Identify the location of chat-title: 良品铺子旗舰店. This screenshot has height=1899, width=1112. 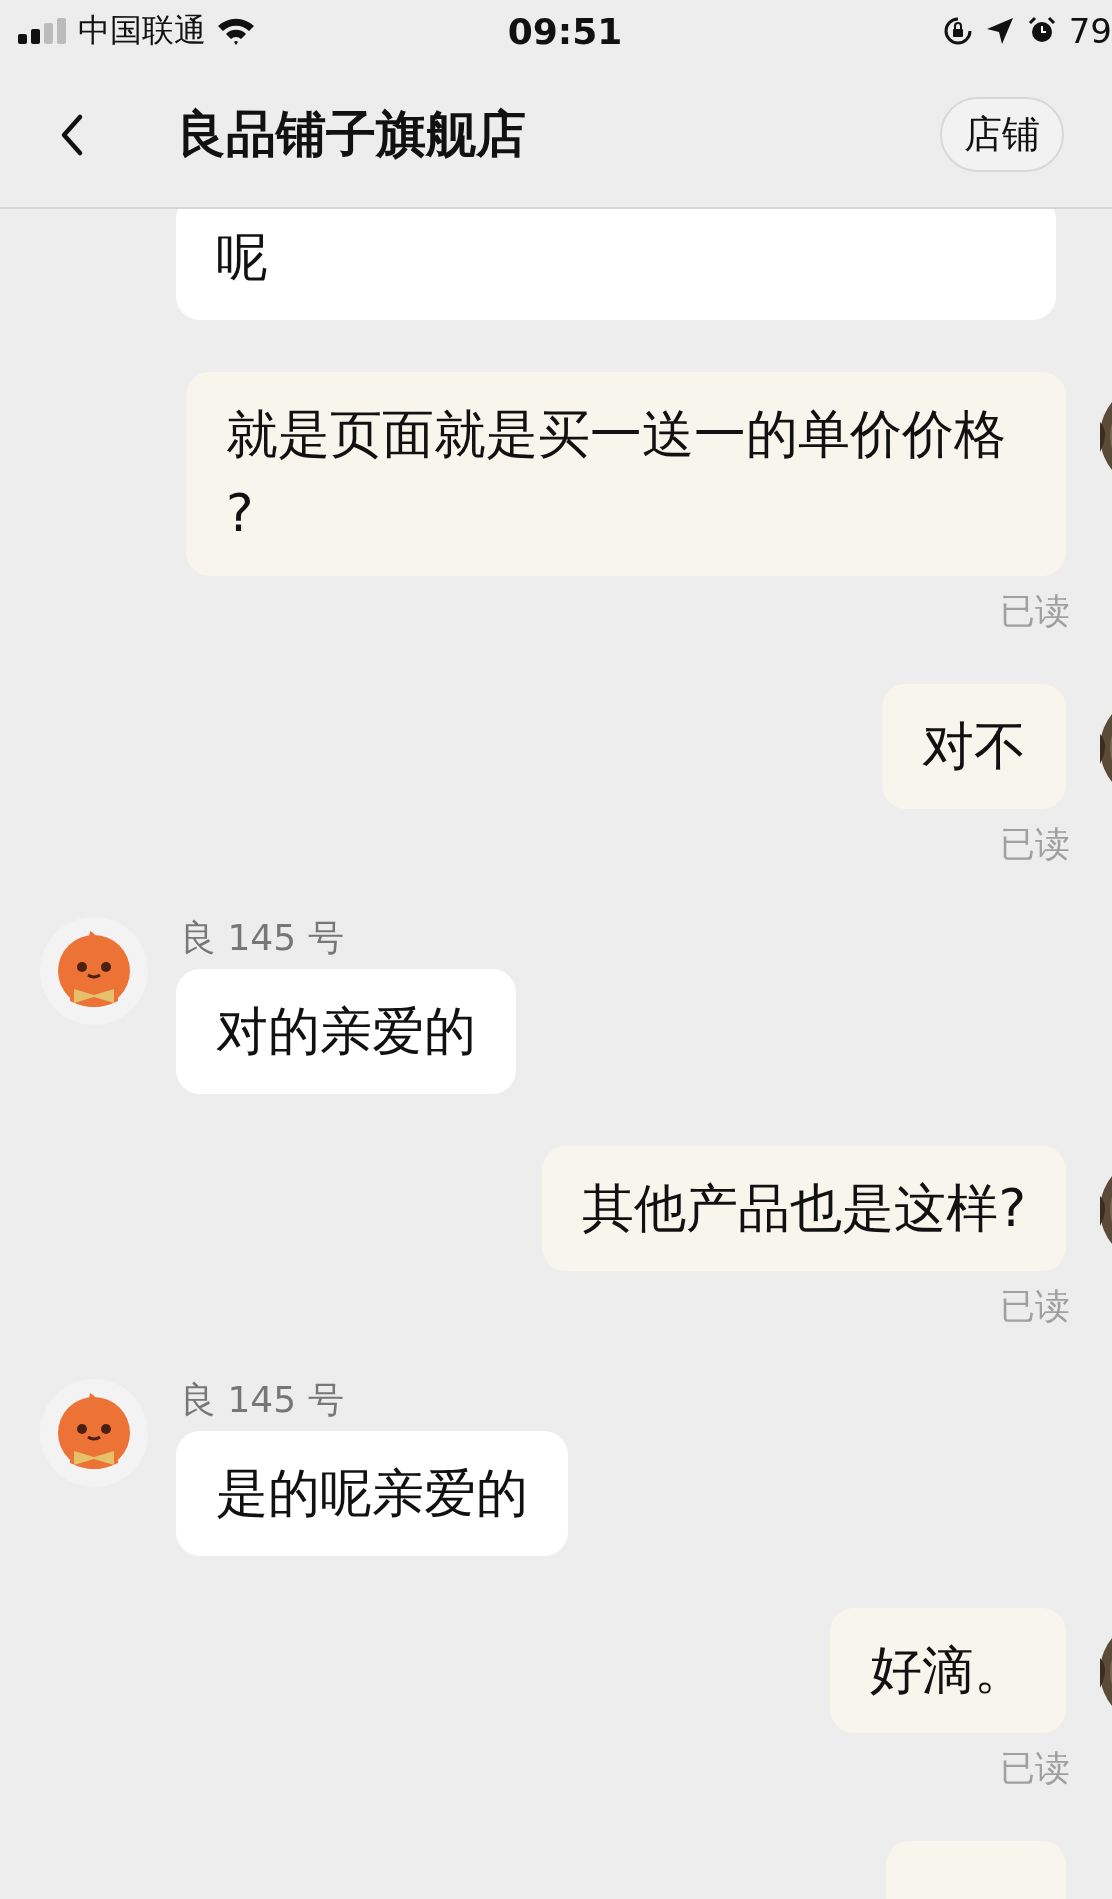
(351, 134).